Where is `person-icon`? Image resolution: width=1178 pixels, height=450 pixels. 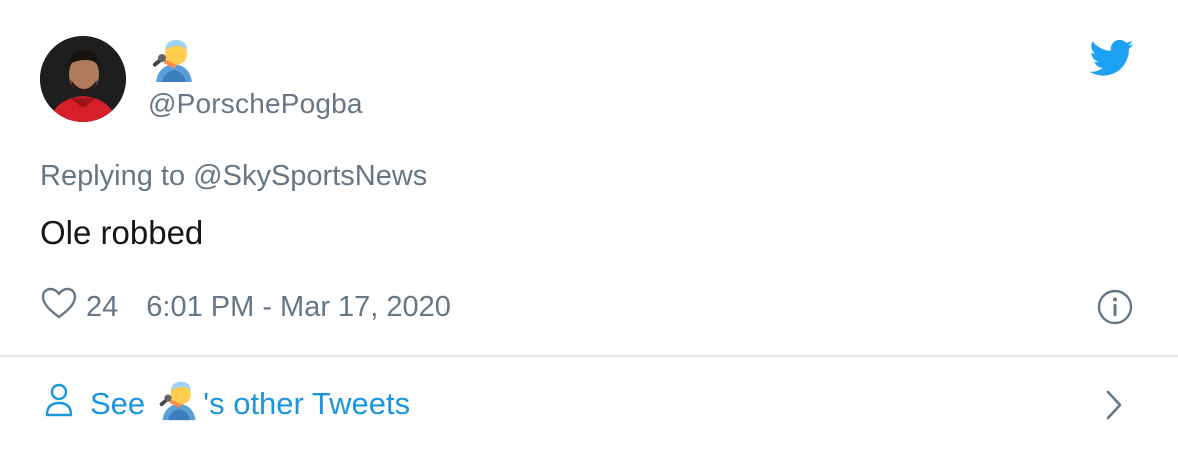 person-icon is located at coordinates (67, 404).